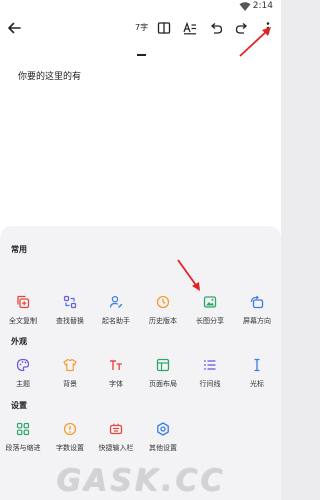 This screenshot has width=320, height=500. Describe the element at coordinates (262, 6) in the screenshot. I see `status-time: 2:14` at that location.